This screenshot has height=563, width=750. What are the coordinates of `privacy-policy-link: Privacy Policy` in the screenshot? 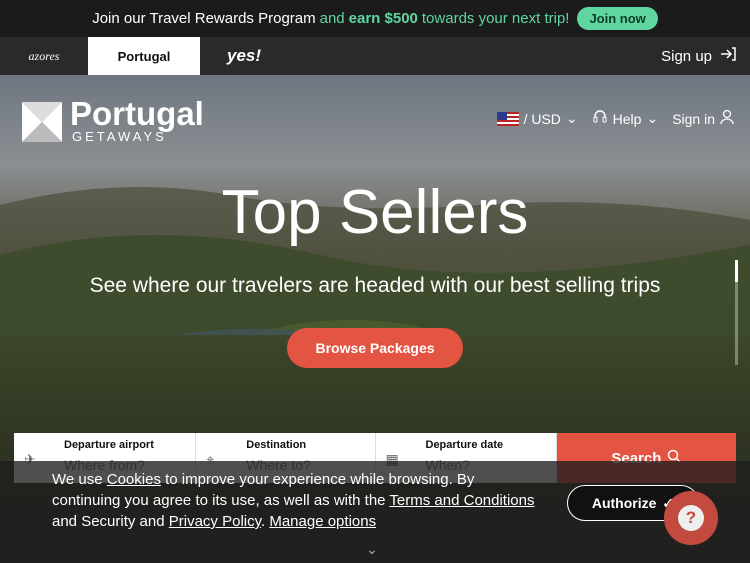 It's located at (215, 521).